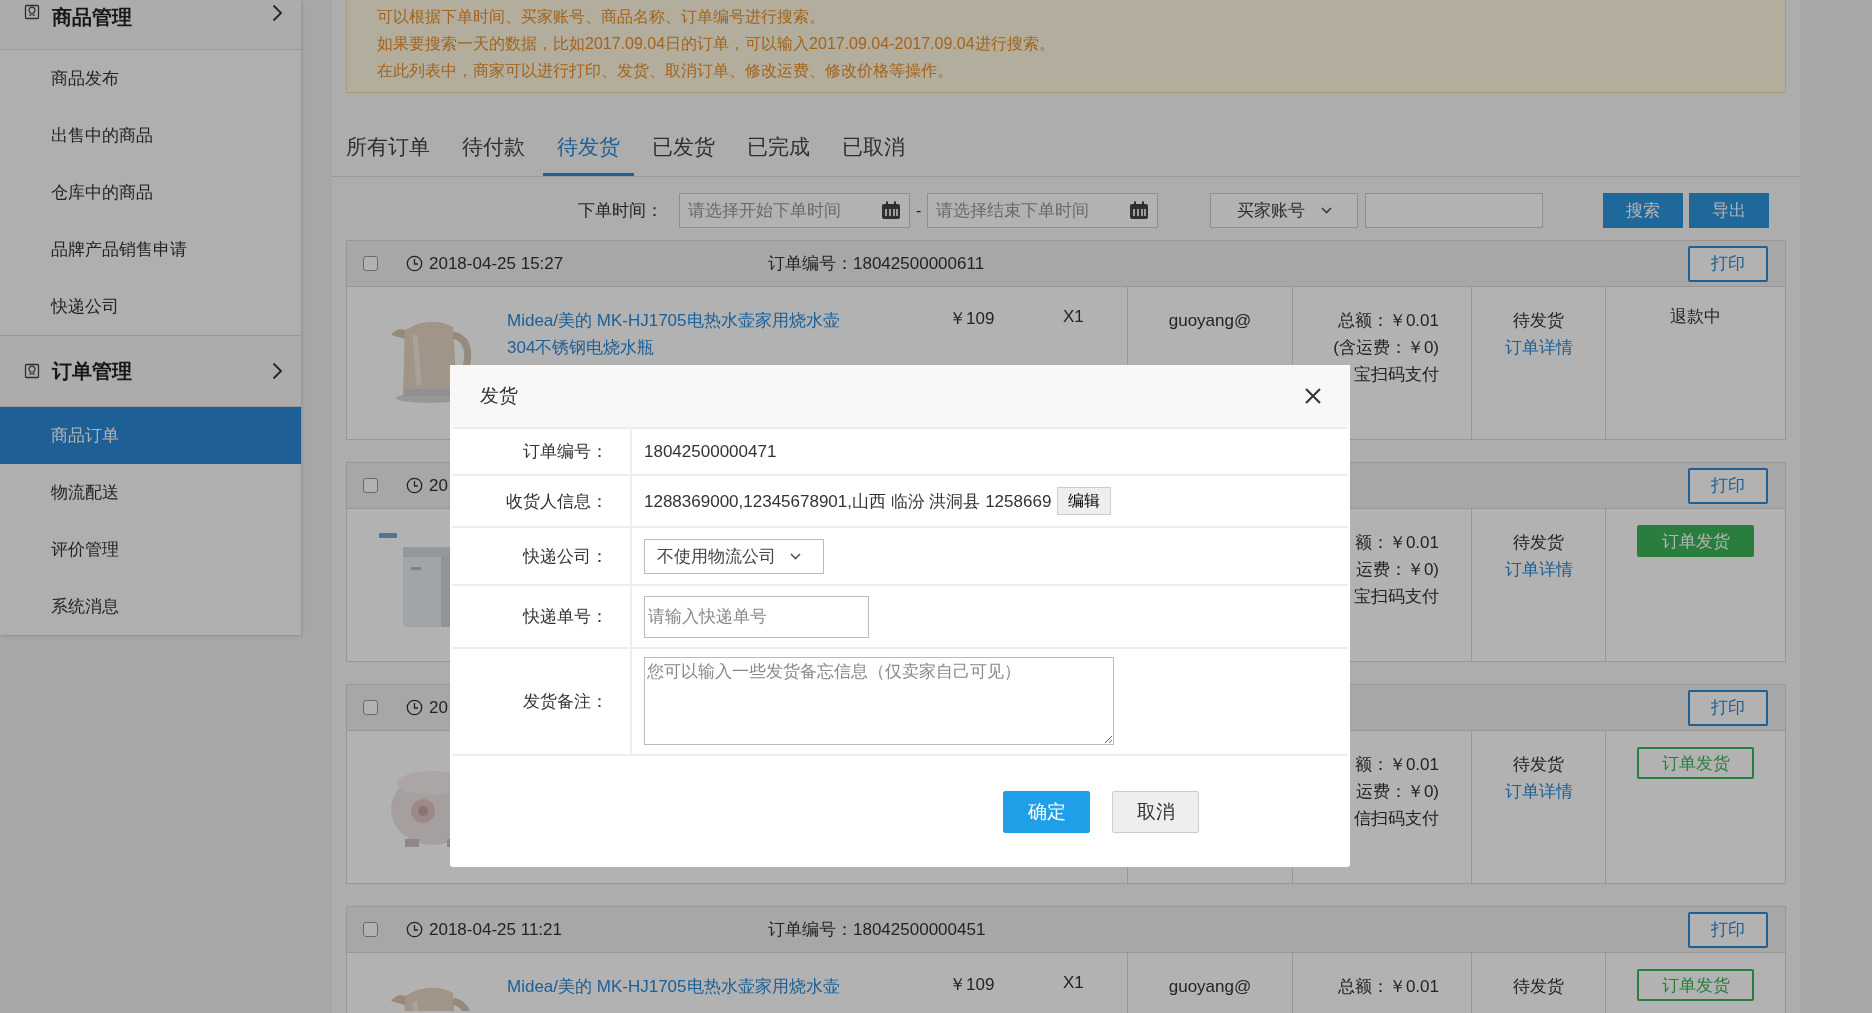 The image size is (1872, 1013). Describe the element at coordinates (756, 616) in the screenshot. I see `tracking-number-field: 请输入快递单号` at that location.